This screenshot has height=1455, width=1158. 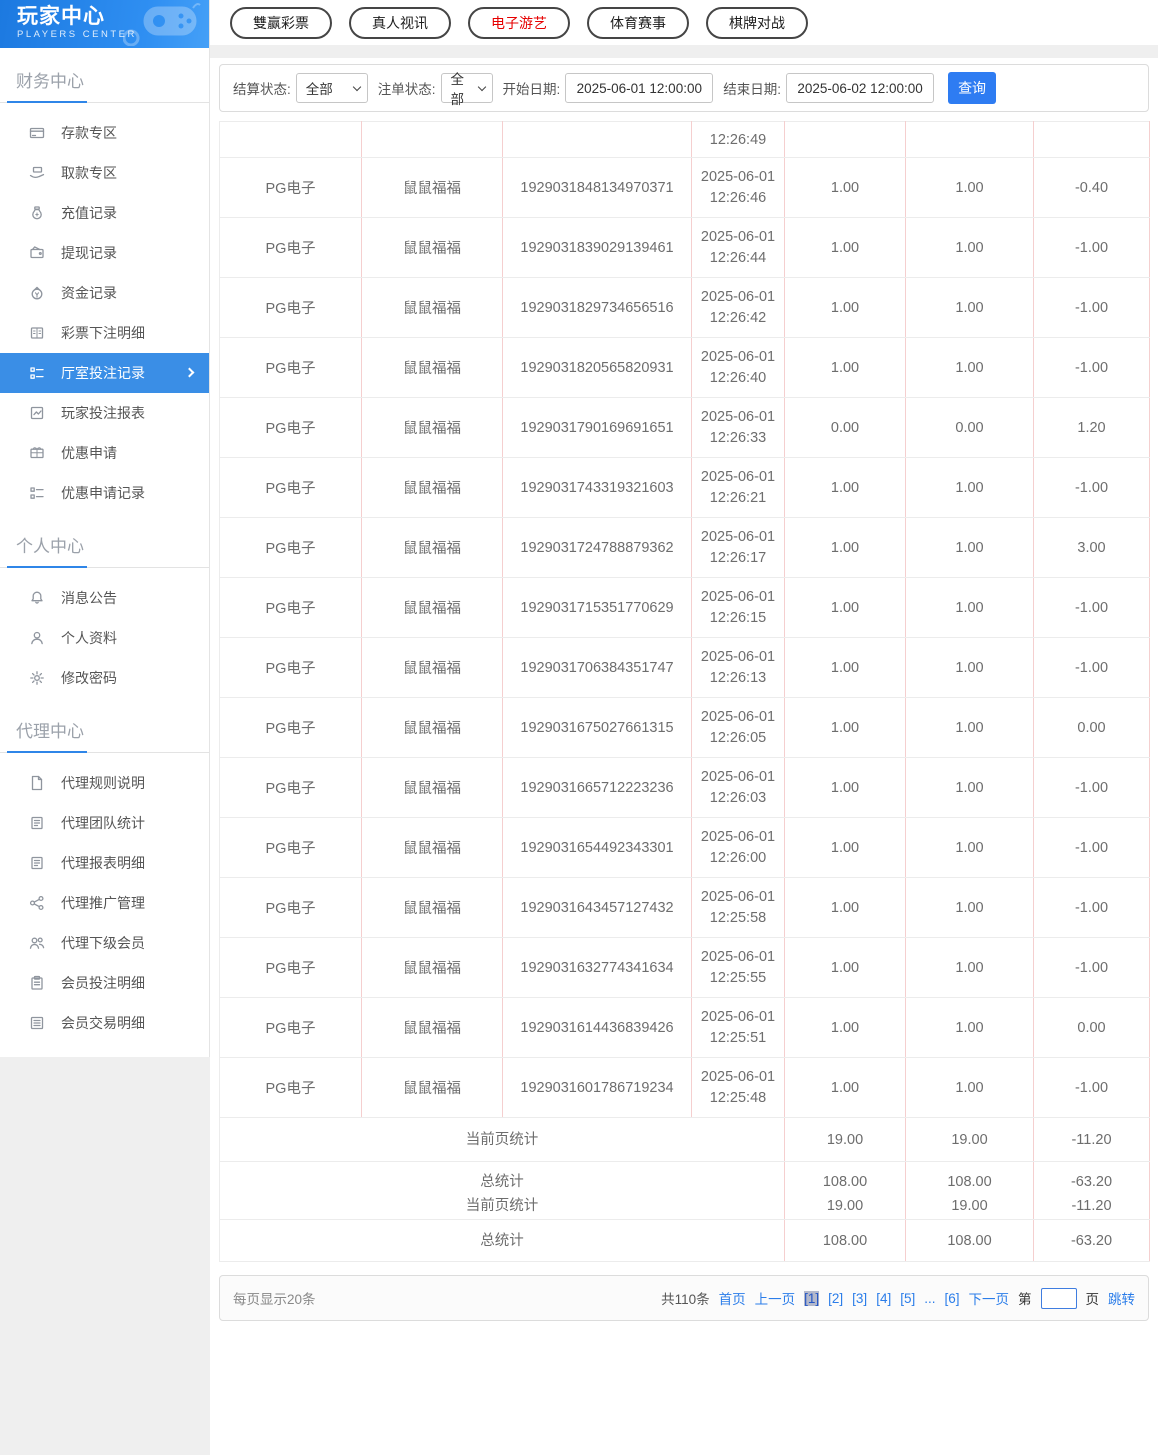 What do you see at coordinates (104, 598) in the screenshot?
I see `sidebar-item-link: 消息公告` at bounding box center [104, 598].